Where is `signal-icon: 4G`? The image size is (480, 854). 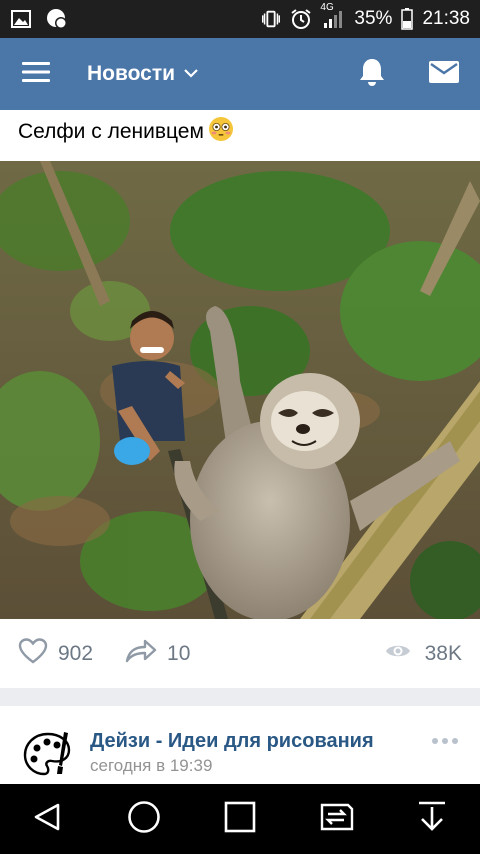 signal-icon: 4G is located at coordinates (333, 16).